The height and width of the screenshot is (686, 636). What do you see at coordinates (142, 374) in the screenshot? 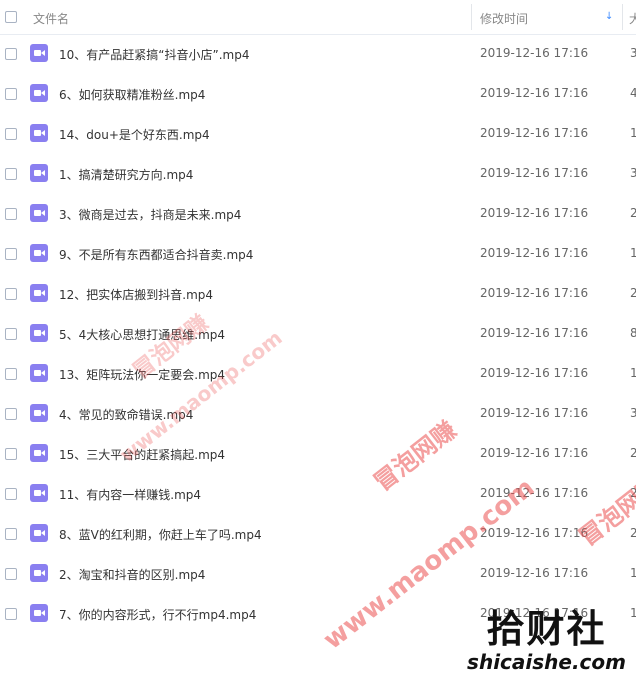
I see `file-name: 13、矩阵玩法你一定要会.mp4` at bounding box center [142, 374].